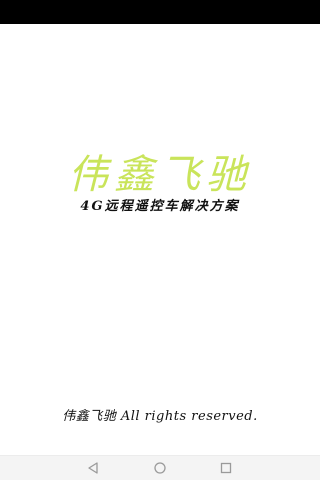 The image size is (320, 480). What do you see at coordinates (160, 206) in the screenshot?
I see `app-subtitle: 4G远程遥控车解决方案` at bounding box center [160, 206].